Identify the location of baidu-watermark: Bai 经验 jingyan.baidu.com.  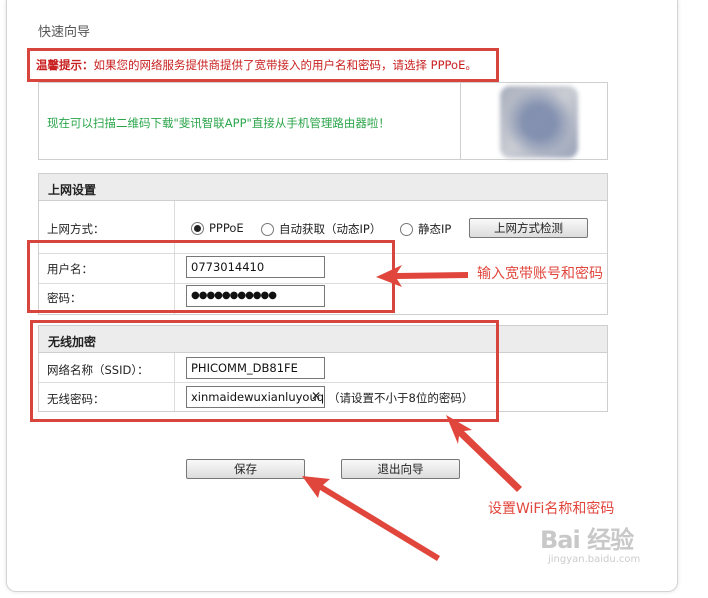
(590, 542).